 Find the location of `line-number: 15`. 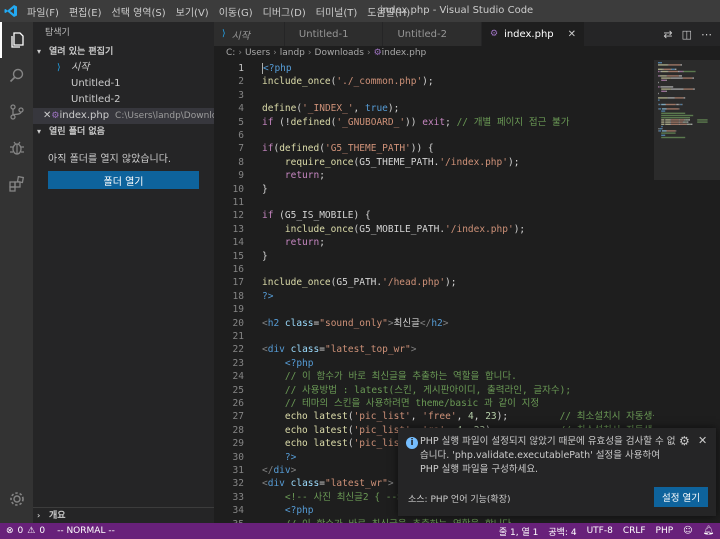

line-number: 15 is located at coordinates (238, 256).